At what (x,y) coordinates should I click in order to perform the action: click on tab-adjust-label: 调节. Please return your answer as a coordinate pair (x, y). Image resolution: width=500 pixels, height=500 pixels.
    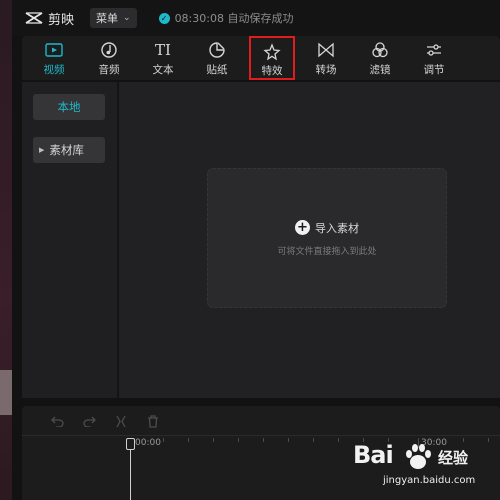
    Looking at the image, I should click on (434, 70).